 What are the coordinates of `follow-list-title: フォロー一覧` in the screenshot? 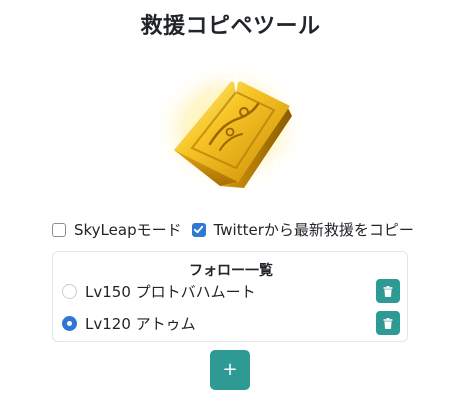 It's located at (231, 271).